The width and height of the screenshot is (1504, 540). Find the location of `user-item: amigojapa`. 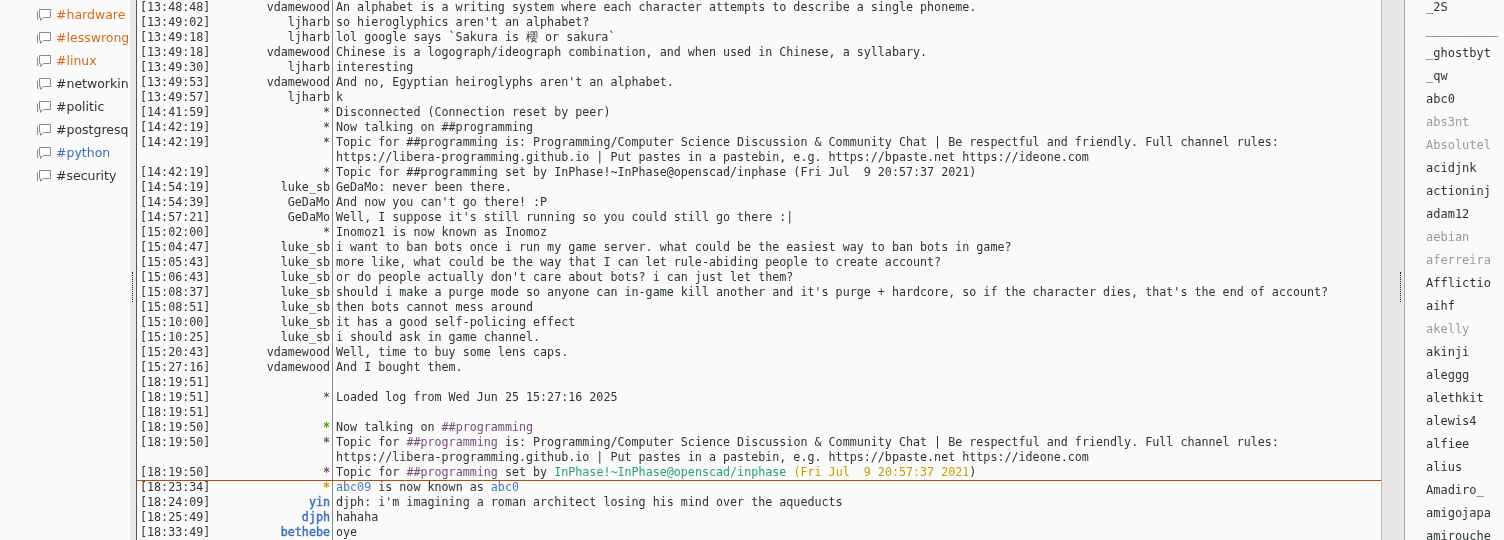

user-item: amigojapa is located at coordinates (1465, 517).